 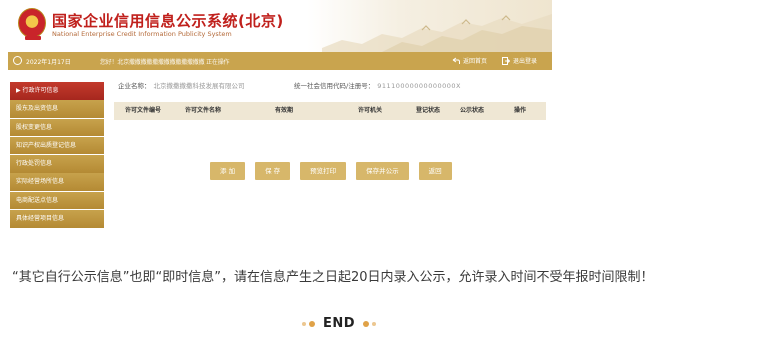 What do you see at coordinates (202, 110) in the screenshot?
I see `column-header: 许可文件名称` at bounding box center [202, 110].